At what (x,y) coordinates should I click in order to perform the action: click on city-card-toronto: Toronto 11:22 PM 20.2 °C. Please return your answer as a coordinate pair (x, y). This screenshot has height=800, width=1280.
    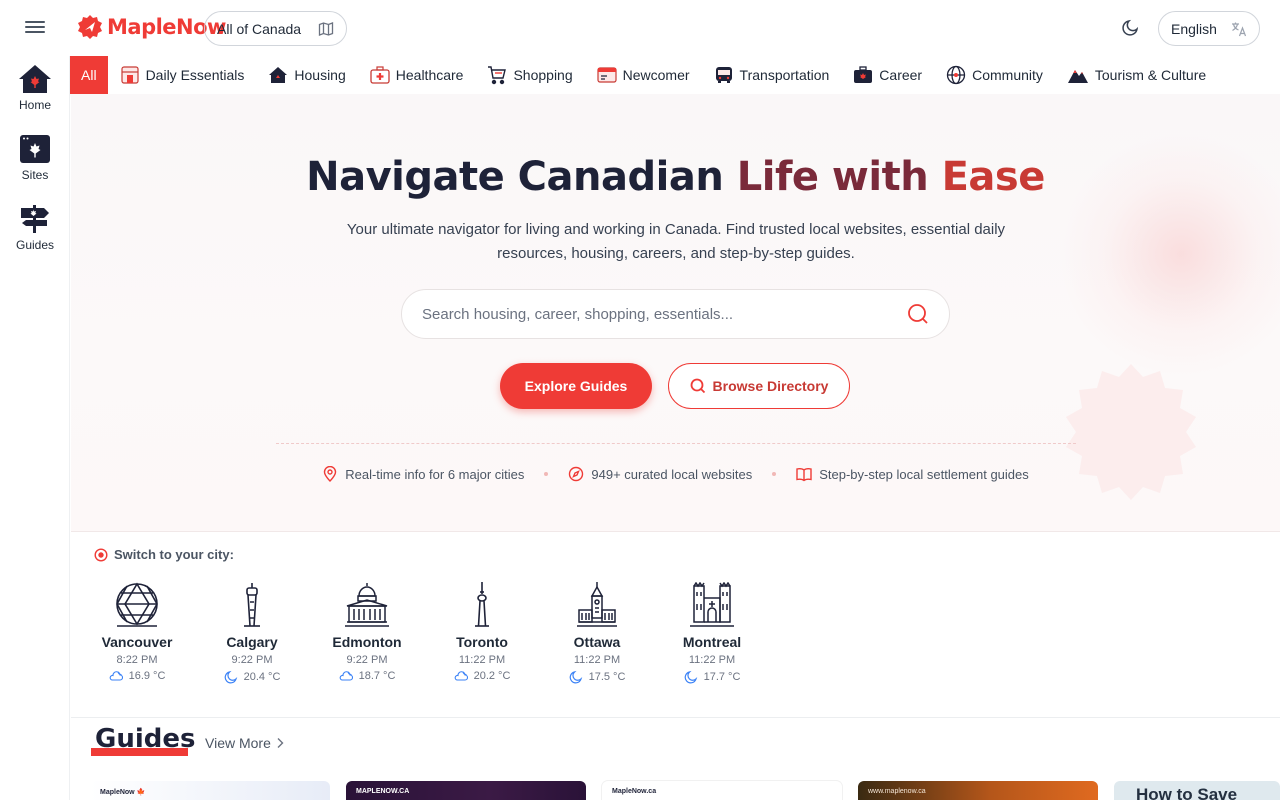
    Looking at the image, I should click on (482, 632).